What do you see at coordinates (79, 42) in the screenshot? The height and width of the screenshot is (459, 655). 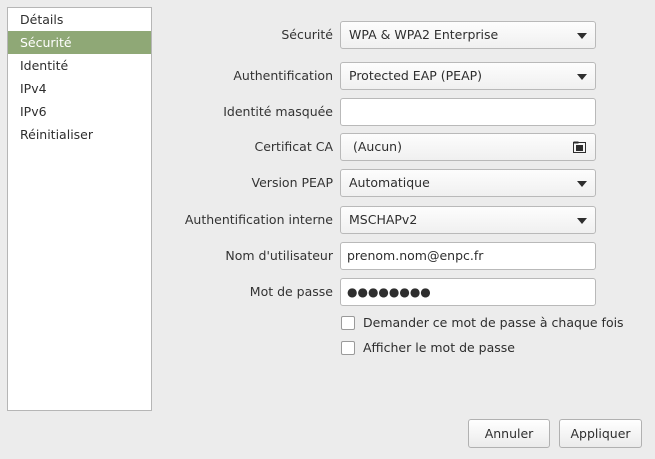 I see `sidebar-item-security: Sécurité` at bounding box center [79, 42].